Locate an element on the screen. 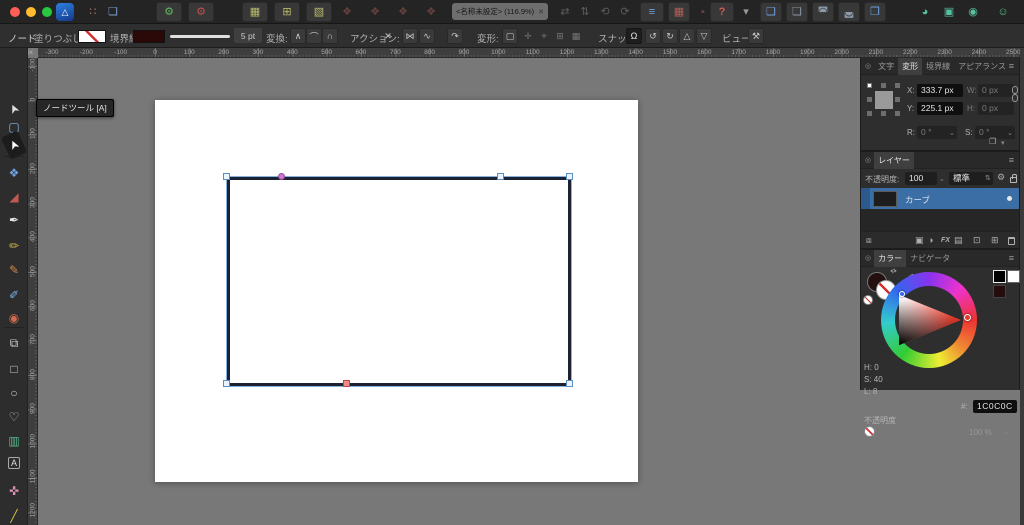 The height and width of the screenshot is (525, 1024). tab-navigator: ナビゲータ is located at coordinates (930, 258).